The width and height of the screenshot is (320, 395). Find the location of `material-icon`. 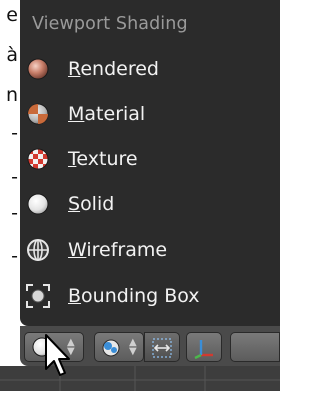

material-icon is located at coordinates (38, 114).